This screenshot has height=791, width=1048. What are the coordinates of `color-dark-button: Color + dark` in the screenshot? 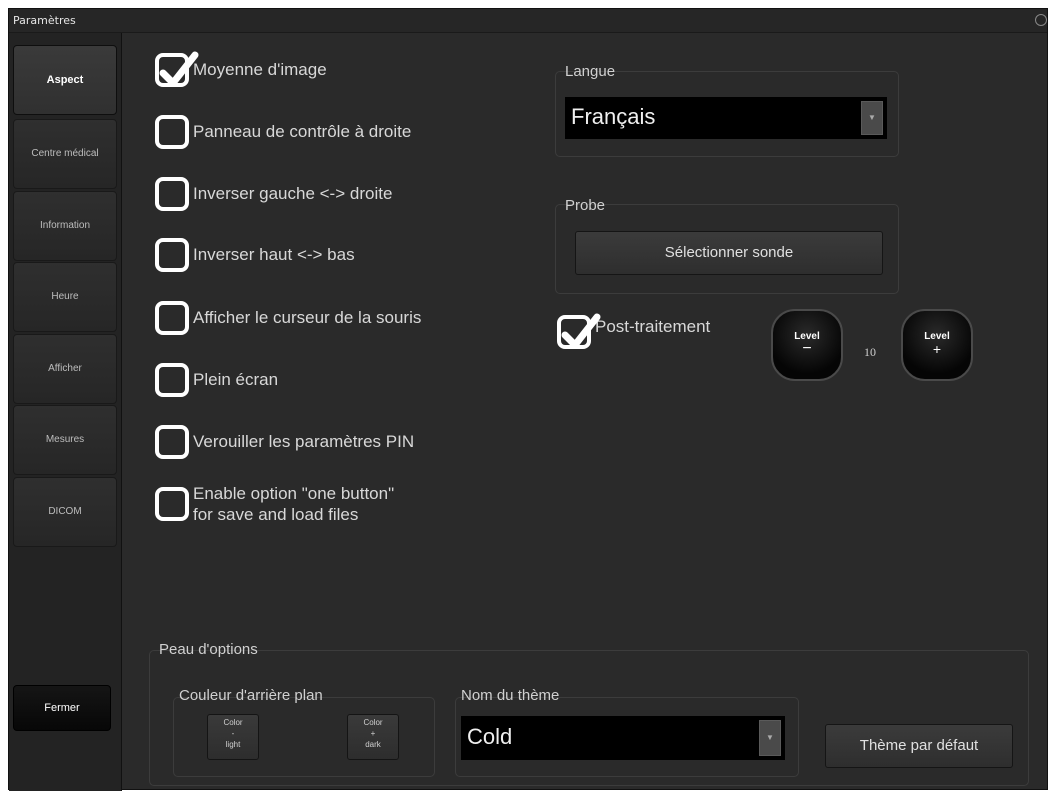 It's located at (373, 737).